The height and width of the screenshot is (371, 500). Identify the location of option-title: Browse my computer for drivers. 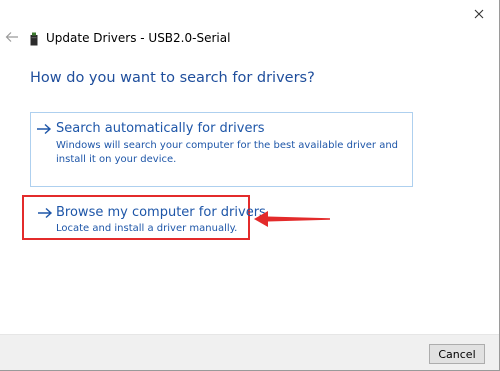
(161, 212).